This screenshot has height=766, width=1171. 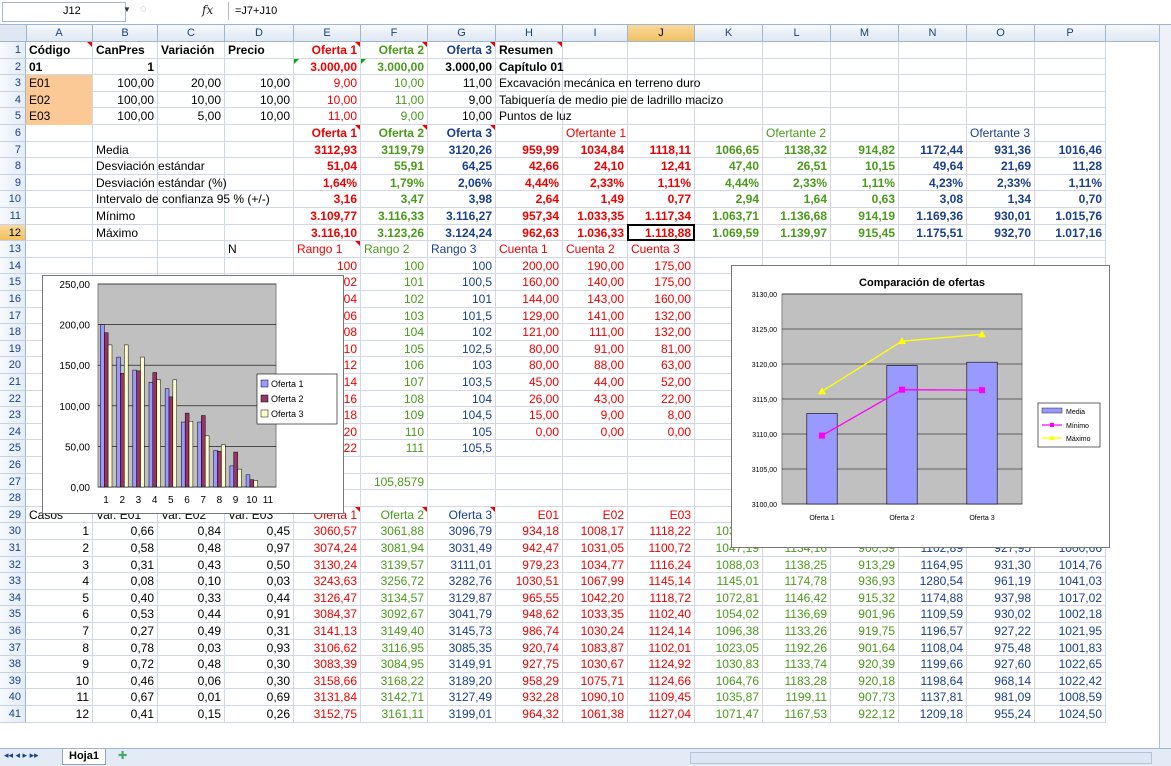 What do you see at coordinates (593, 432) in the screenshot?
I see `cell-i24: 0,00` at bounding box center [593, 432].